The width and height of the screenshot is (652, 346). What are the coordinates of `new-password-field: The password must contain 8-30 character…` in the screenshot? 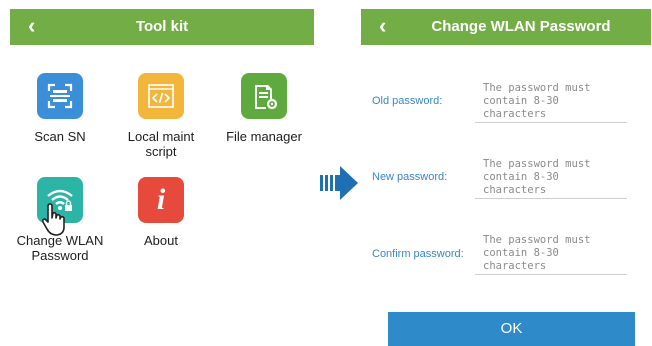 It's located at (551, 177).